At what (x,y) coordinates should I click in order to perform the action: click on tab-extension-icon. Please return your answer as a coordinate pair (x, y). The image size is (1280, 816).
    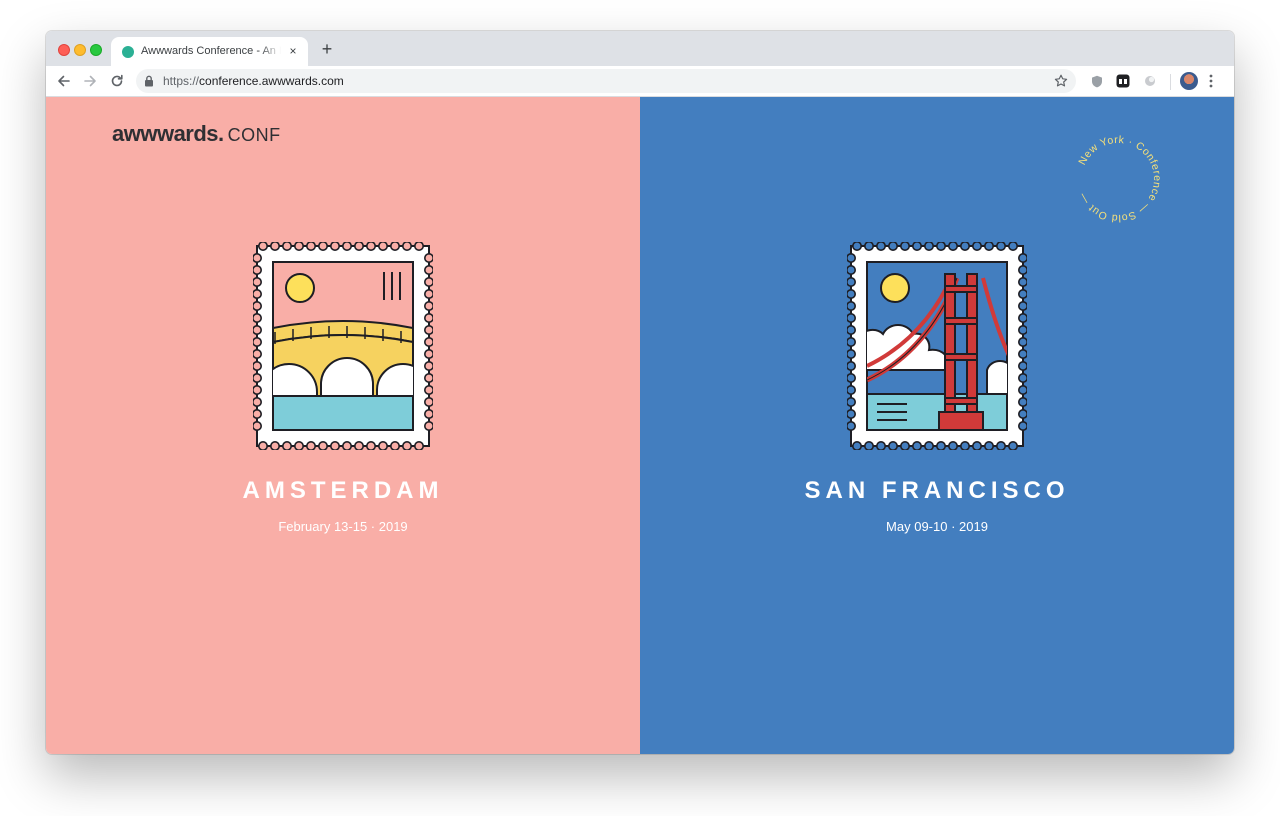
    Looking at the image, I should click on (1123, 81).